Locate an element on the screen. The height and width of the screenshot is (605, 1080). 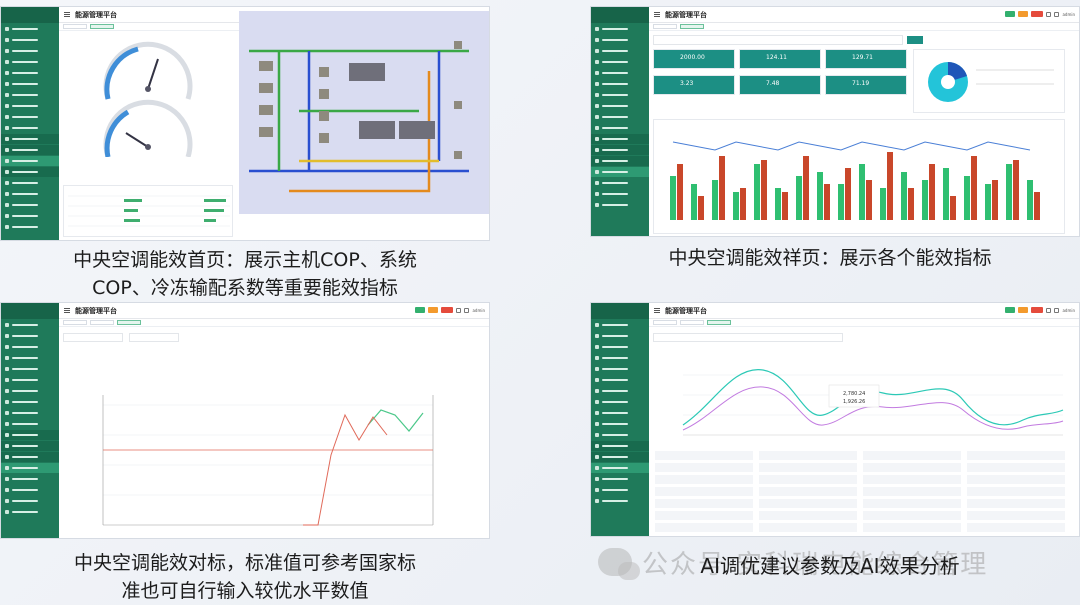
caption-home-line2: COP、冷冻输配系数等重要能效指标 is located at coordinates (245, 288).